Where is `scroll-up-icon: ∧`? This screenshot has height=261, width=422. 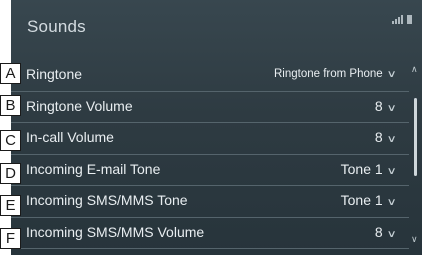
scroll-up-icon: ∧ is located at coordinates (414, 69).